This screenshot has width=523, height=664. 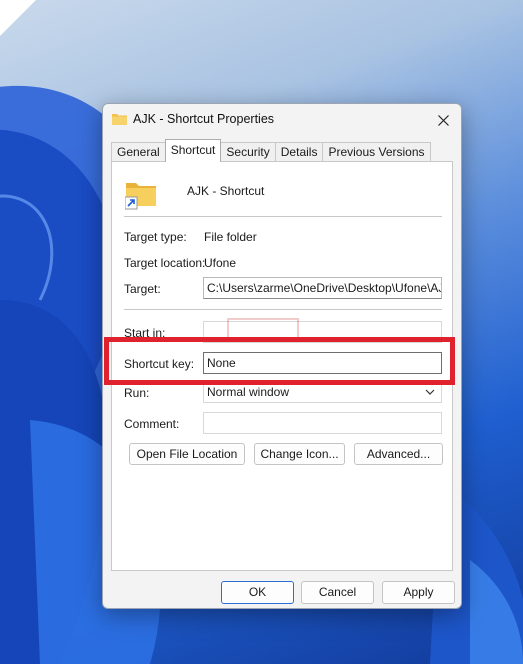 I want to click on target-type-label: Target type:, so click(x=155, y=237).